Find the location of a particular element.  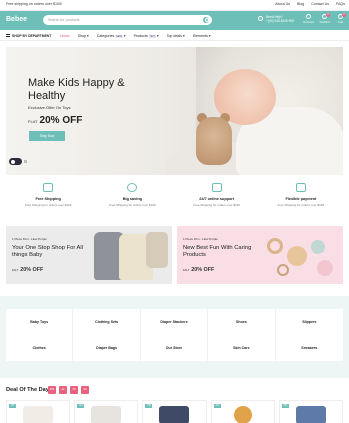

category-diaper-bags: Diaper Bags is located at coordinates (107, 348).